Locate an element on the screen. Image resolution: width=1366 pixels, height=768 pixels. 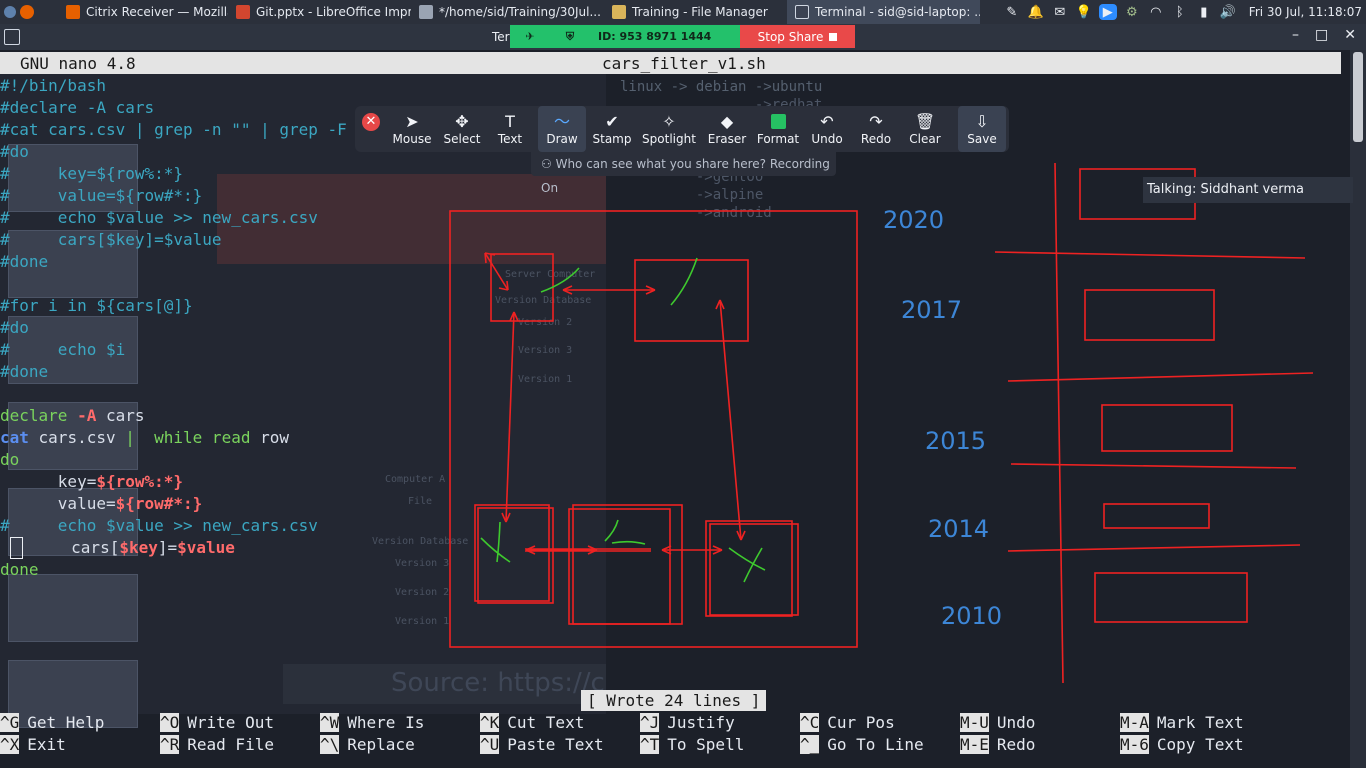
shortcut-item: ^W Where Is is located at coordinates (400, 723).